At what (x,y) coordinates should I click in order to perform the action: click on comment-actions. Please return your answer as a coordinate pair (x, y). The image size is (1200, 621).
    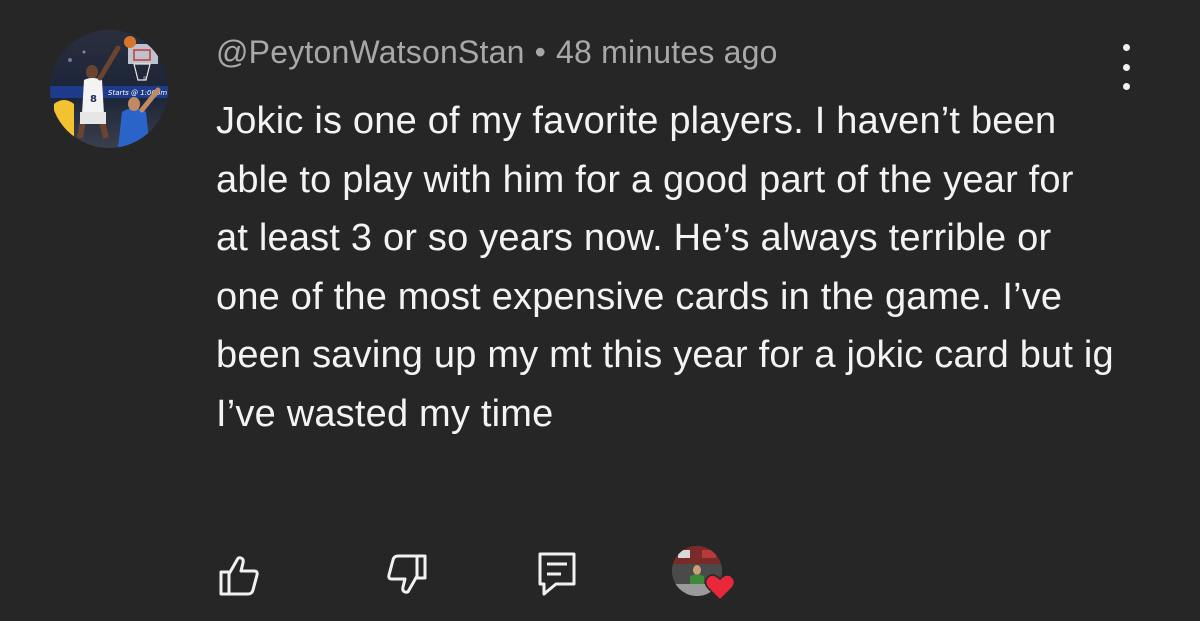
    Looking at the image, I should click on (600, 575).